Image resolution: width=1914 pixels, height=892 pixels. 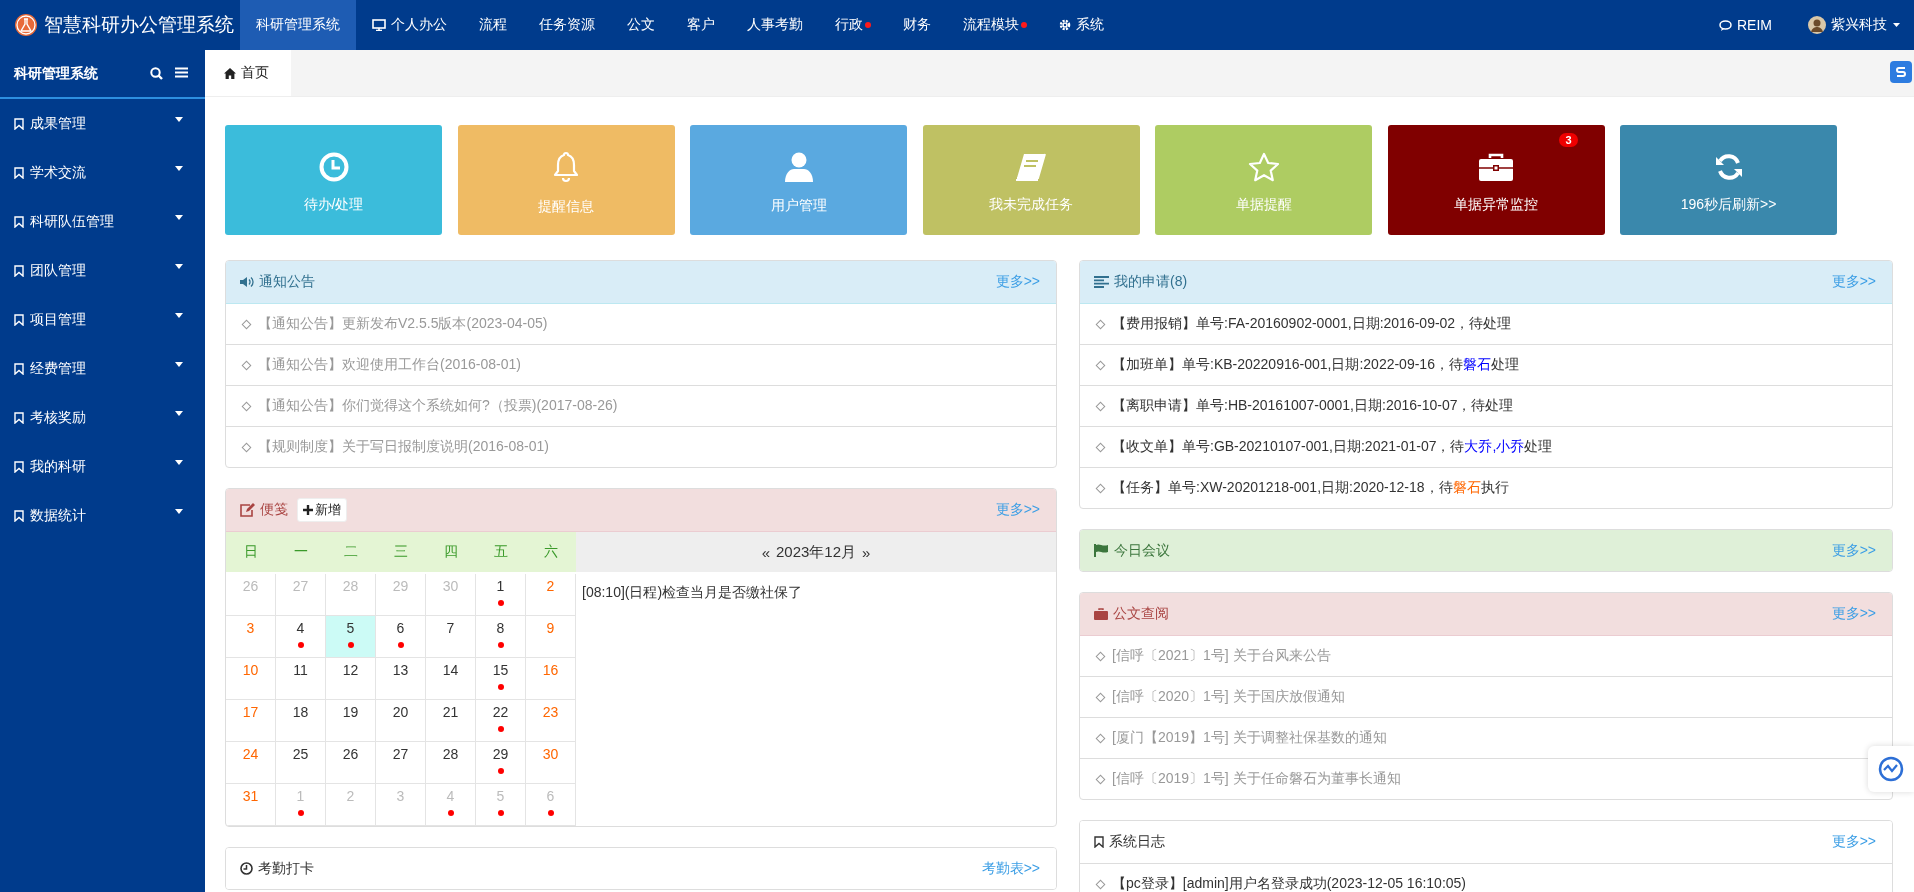 What do you see at coordinates (247, 510) in the screenshot?
I see `edit-icon` at bounding box center [247, 510].